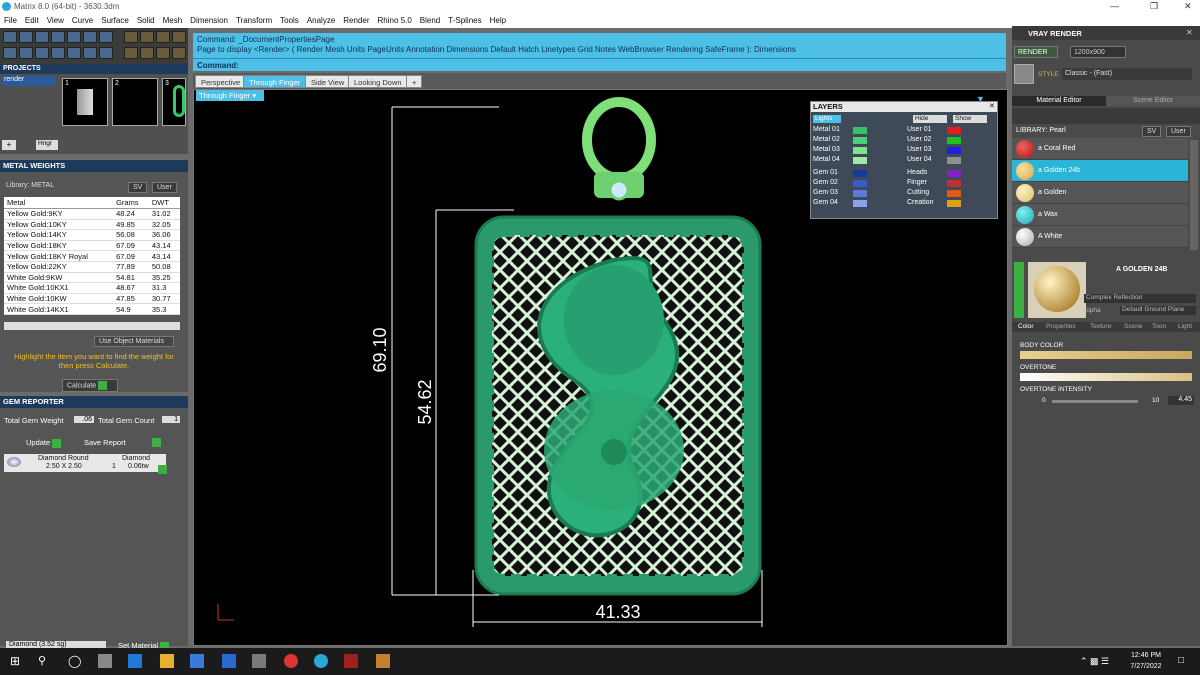 This screenshot has width=1200, height=675. I want to click on column-header: Grams, so click(131, 203).